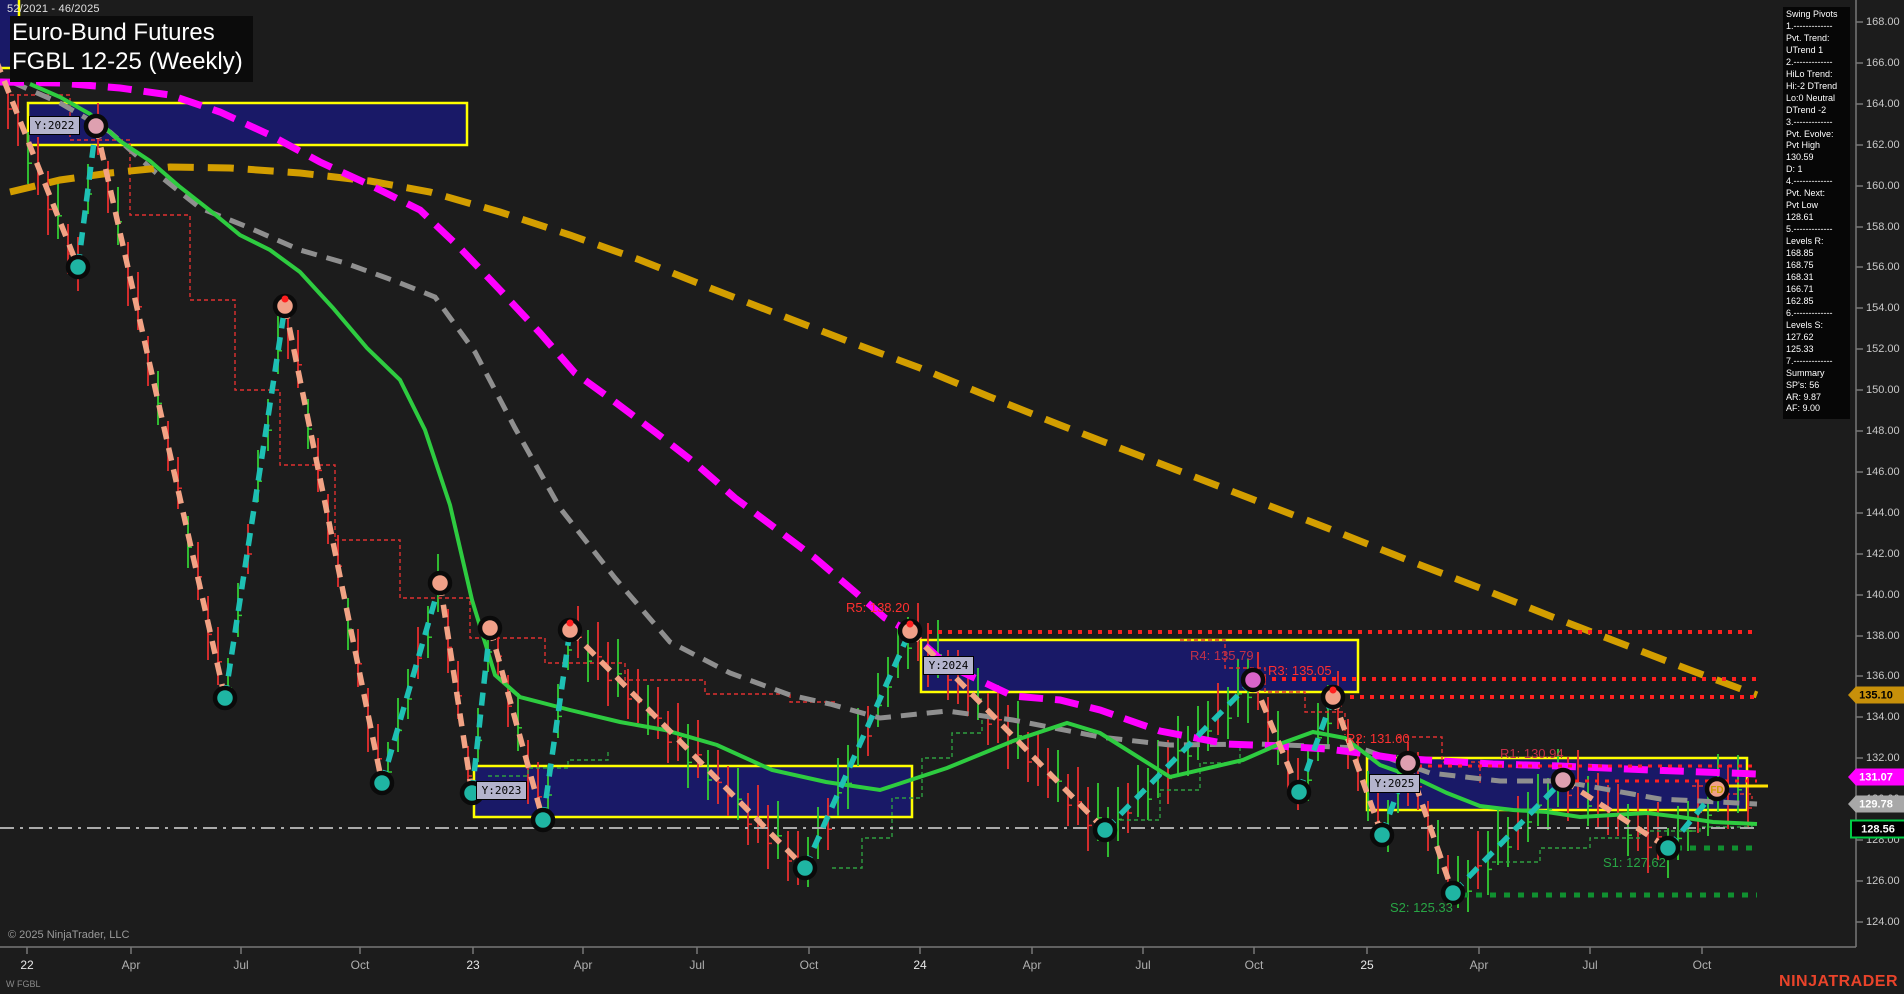 Image resolution: width=1904 pixels, height=994 pixels. What do you see at coordinates (948, 665) in the screenshot?
I see `year-badge-Y-2024: Y:2024` at bounding box center [948, 665].